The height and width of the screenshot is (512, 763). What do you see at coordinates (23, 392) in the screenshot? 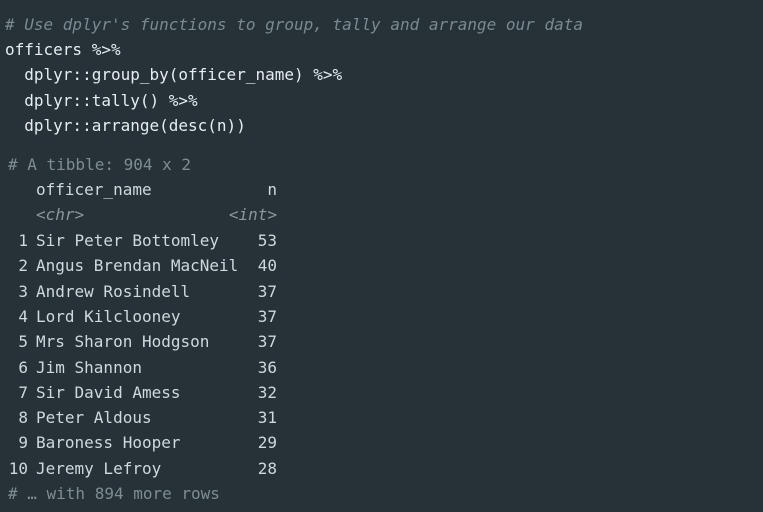
I see `row-index: 7` at bounding box center [23, 392].